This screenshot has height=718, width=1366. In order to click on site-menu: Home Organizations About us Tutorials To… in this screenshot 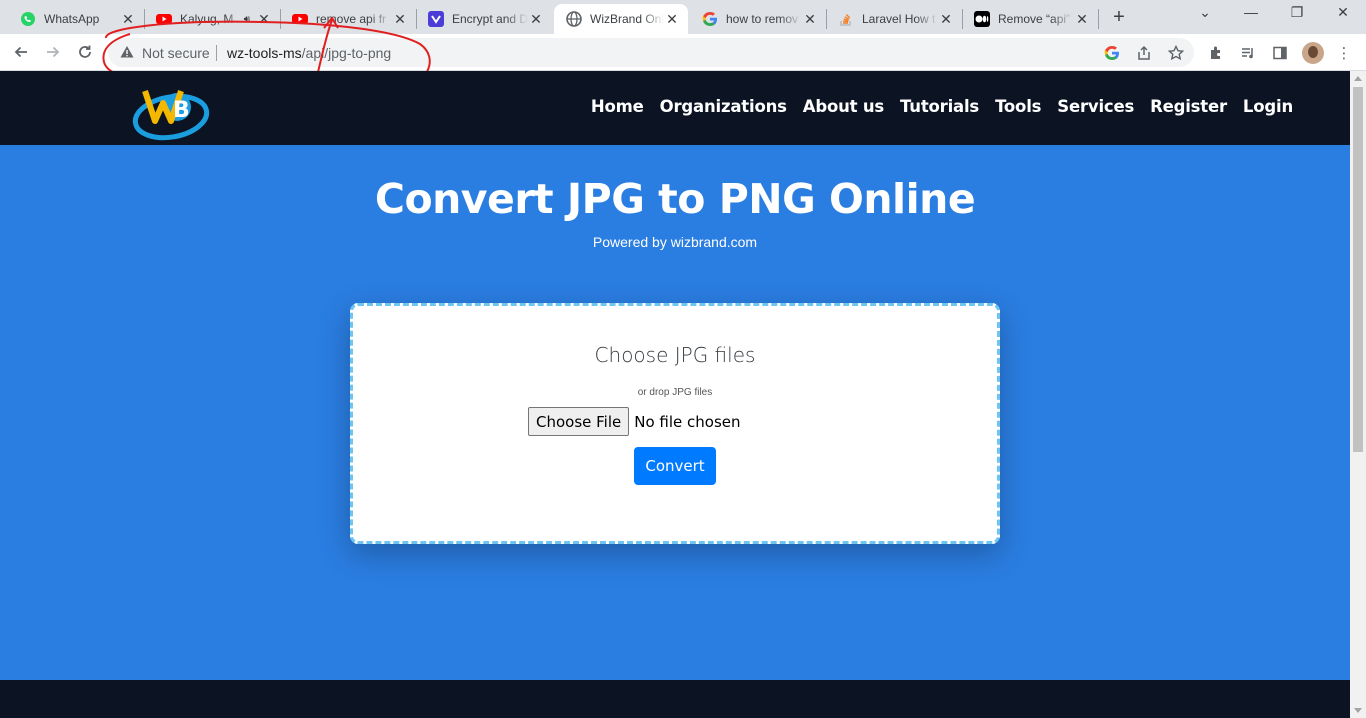, I will do `click(934, 106)`.